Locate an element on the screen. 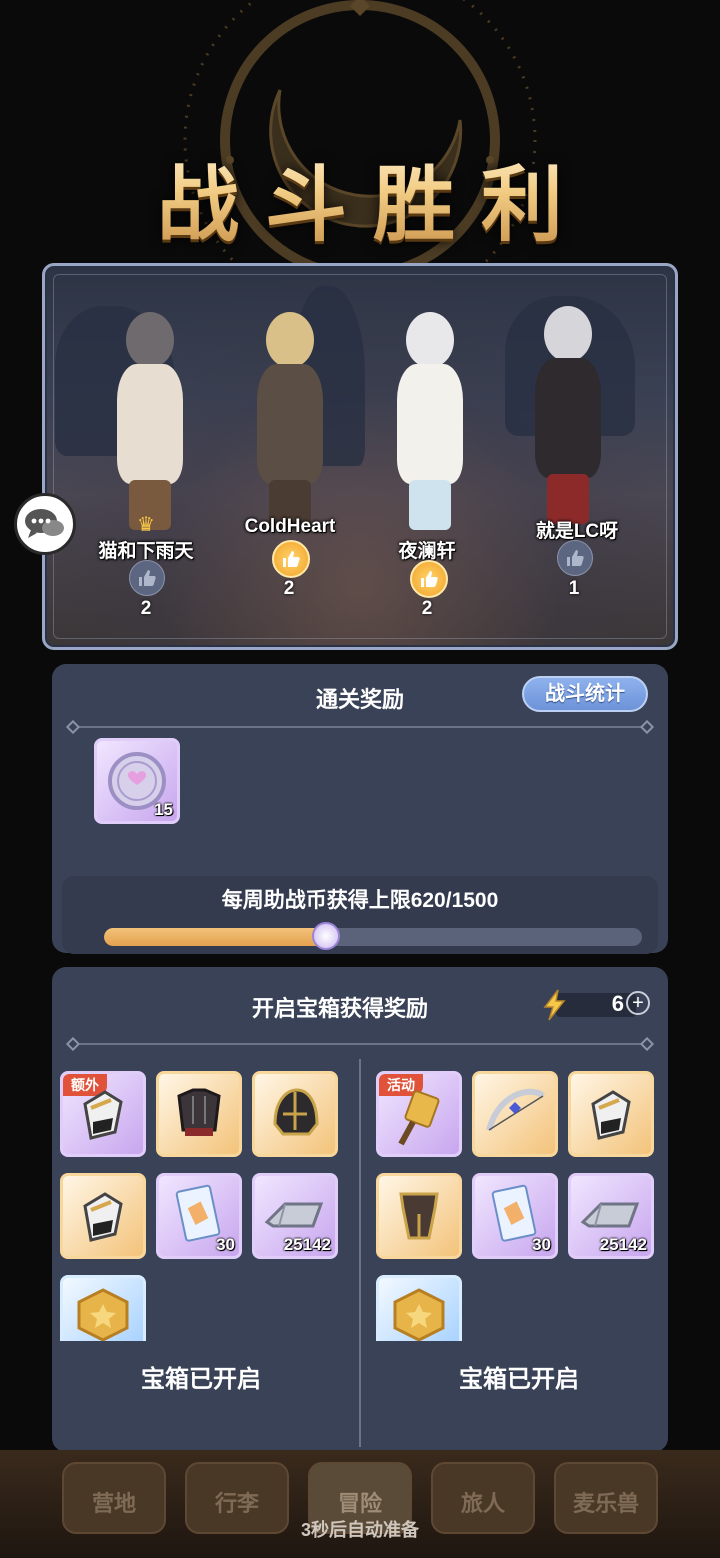 The image size is (720, 1558). player-name: ColdHeart is located at coordinates (290, 526).